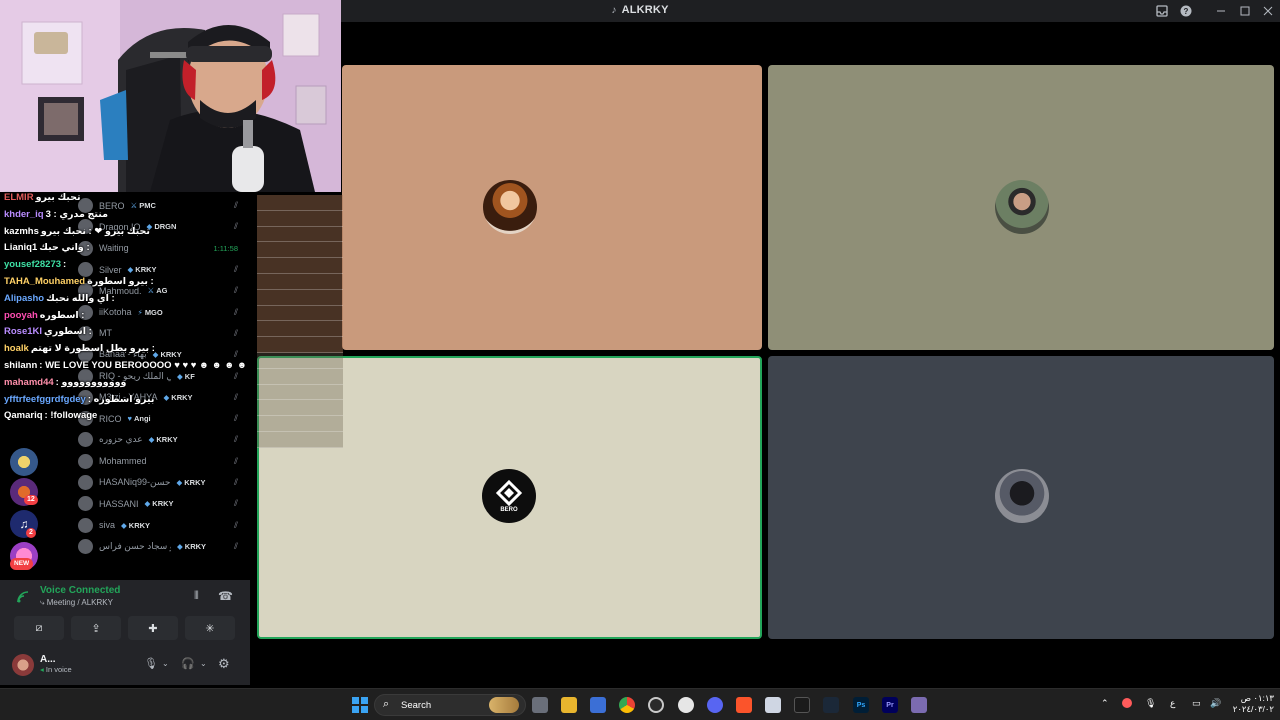 The width and height of the screenshot is (1280, 720). I want to click on start-button, so click(360, 705).